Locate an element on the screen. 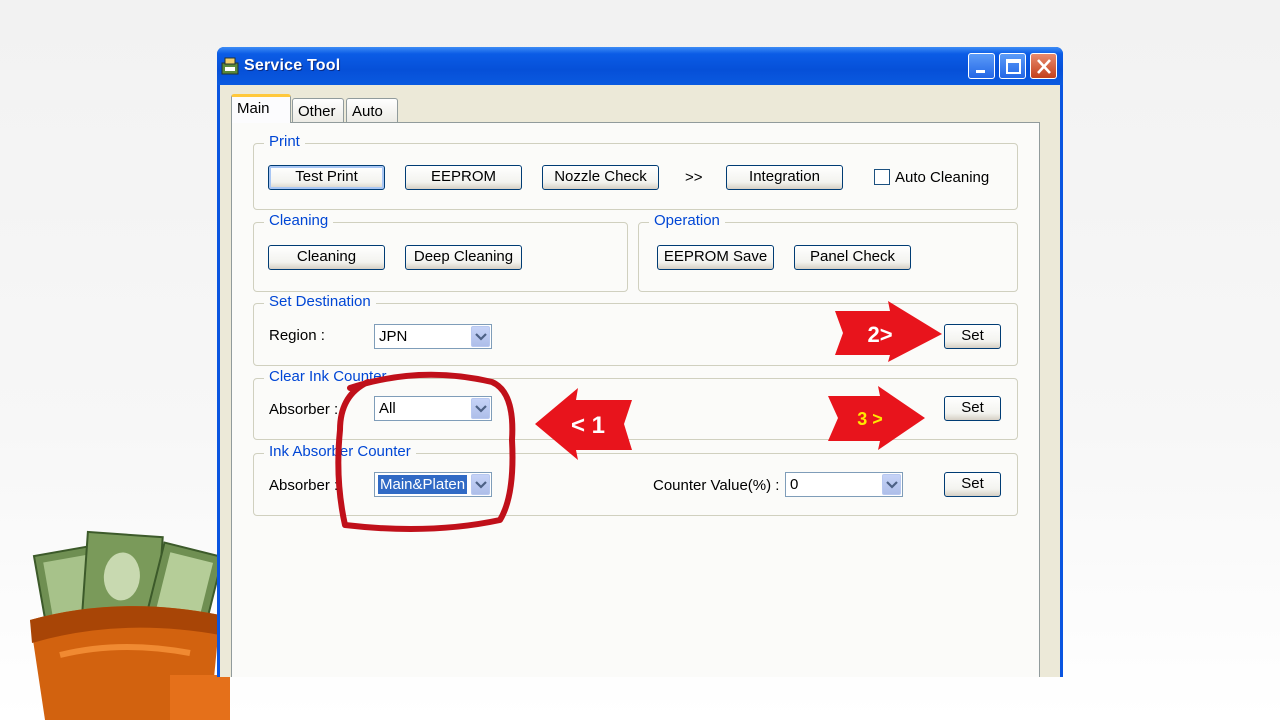 This screenshot has width=1280, height=720. auto-cleaning-checkbox is located at coordinates (882, 177).